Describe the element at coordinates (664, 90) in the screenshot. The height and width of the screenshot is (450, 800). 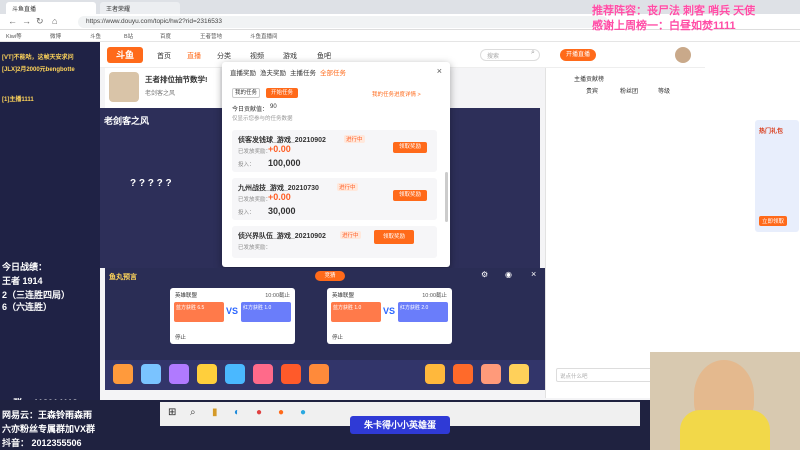
I see `sidebar-tab: 等级` at that location.